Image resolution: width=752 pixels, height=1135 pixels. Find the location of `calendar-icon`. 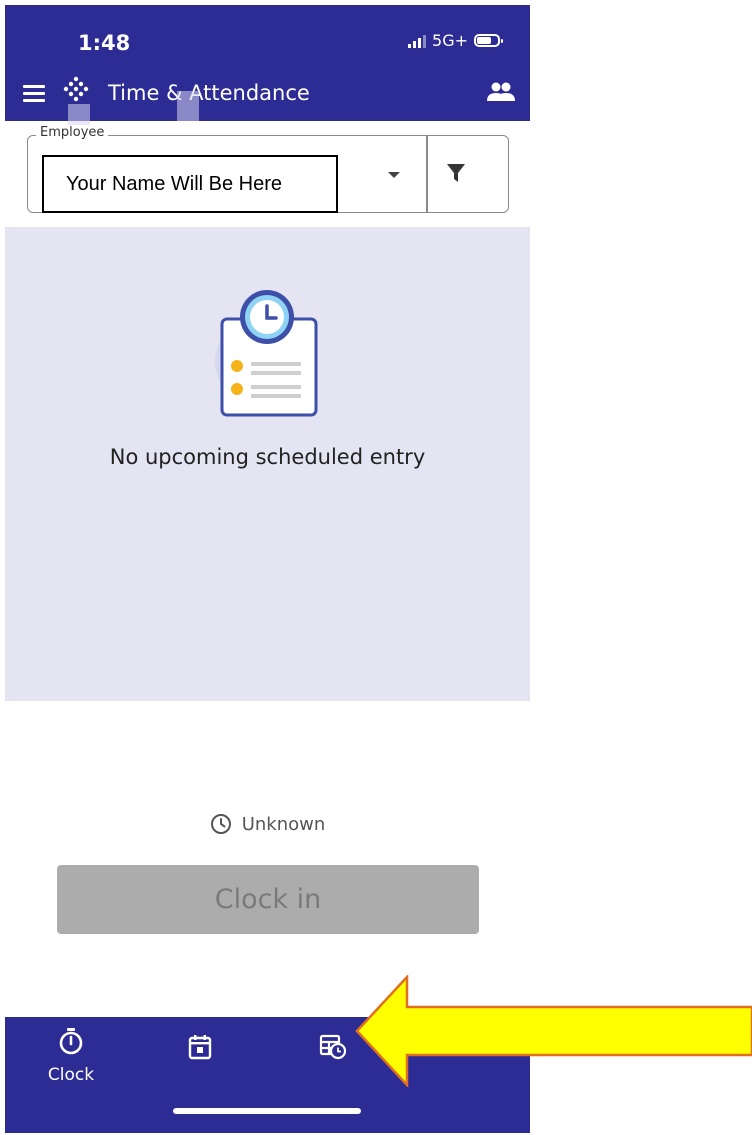

calendar-icon is located at coordinates (200, 1047).